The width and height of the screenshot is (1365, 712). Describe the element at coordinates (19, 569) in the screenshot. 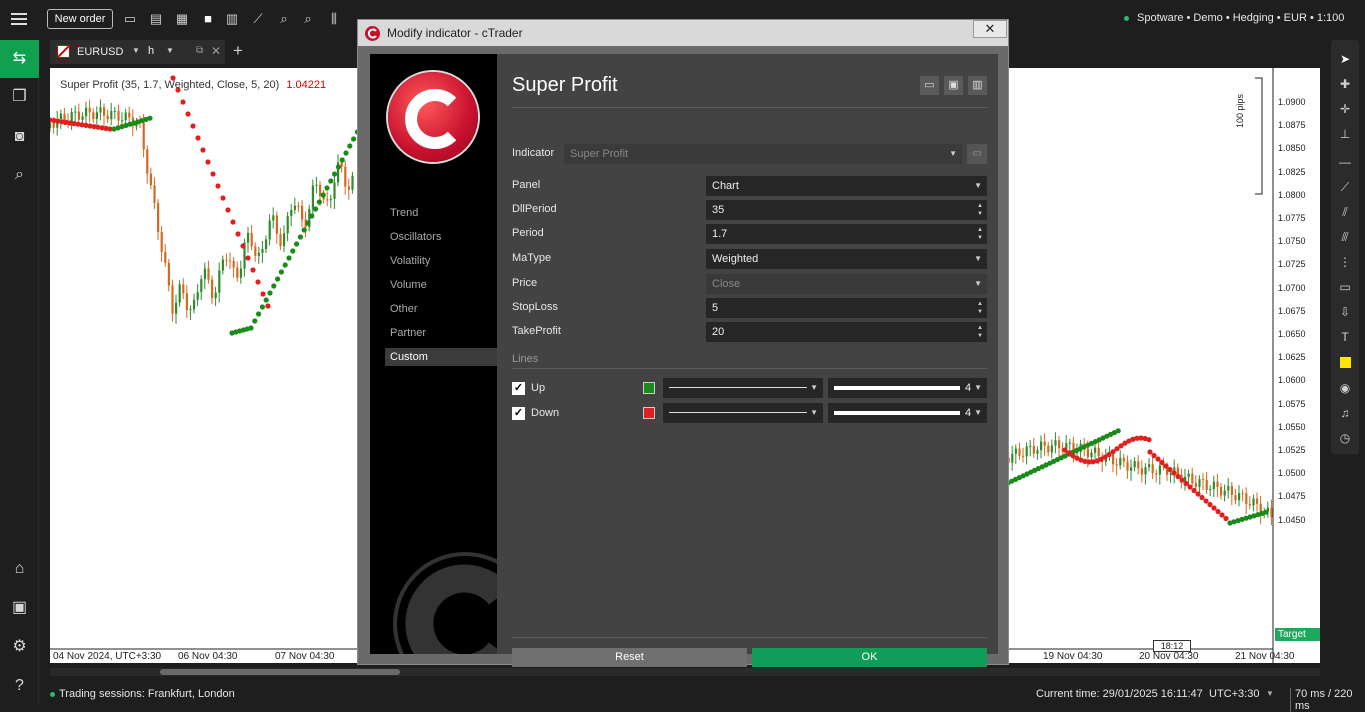

I see `store-icon: ⌂` at that location.